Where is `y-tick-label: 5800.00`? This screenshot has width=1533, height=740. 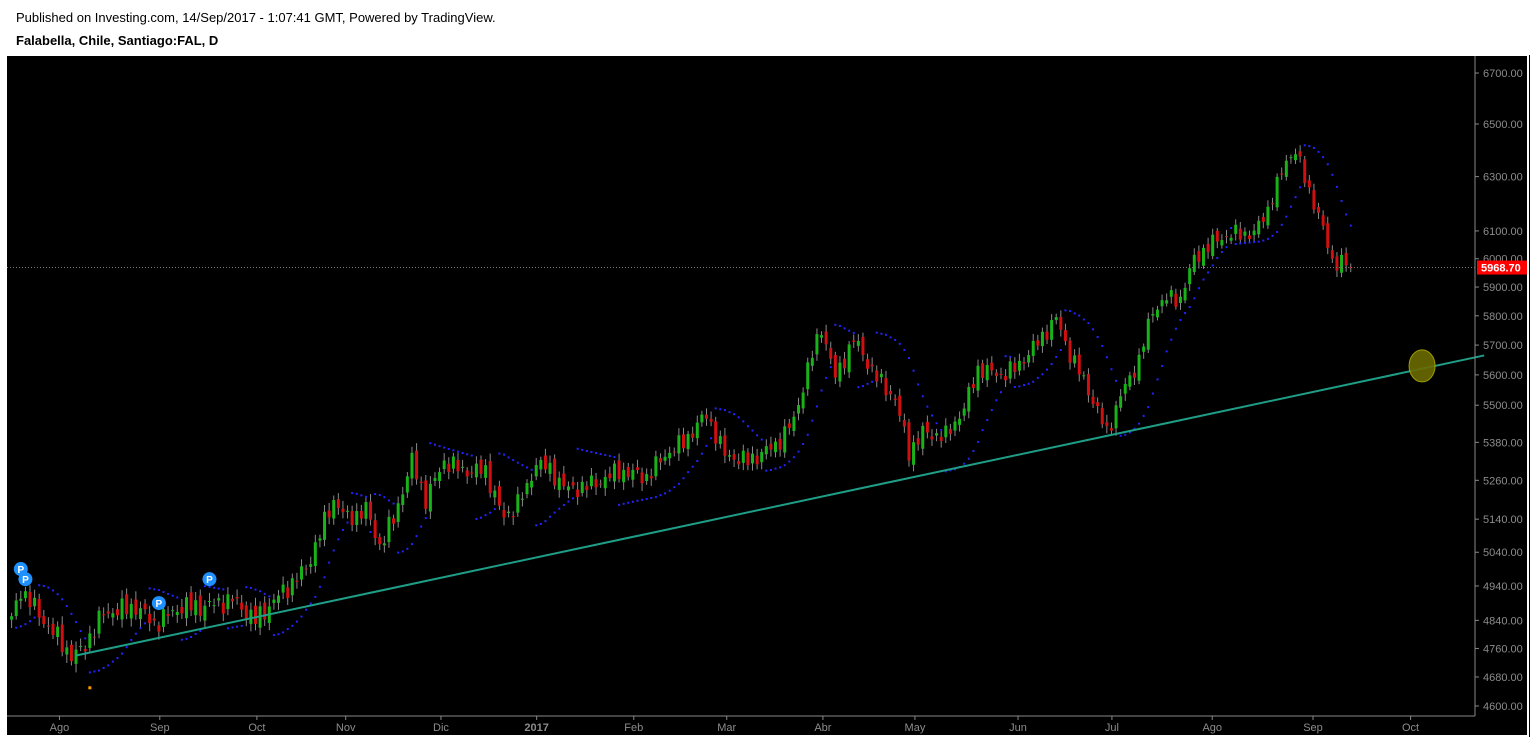 y-tick-label: 5800.00 is located at coordinates (1503, 317).